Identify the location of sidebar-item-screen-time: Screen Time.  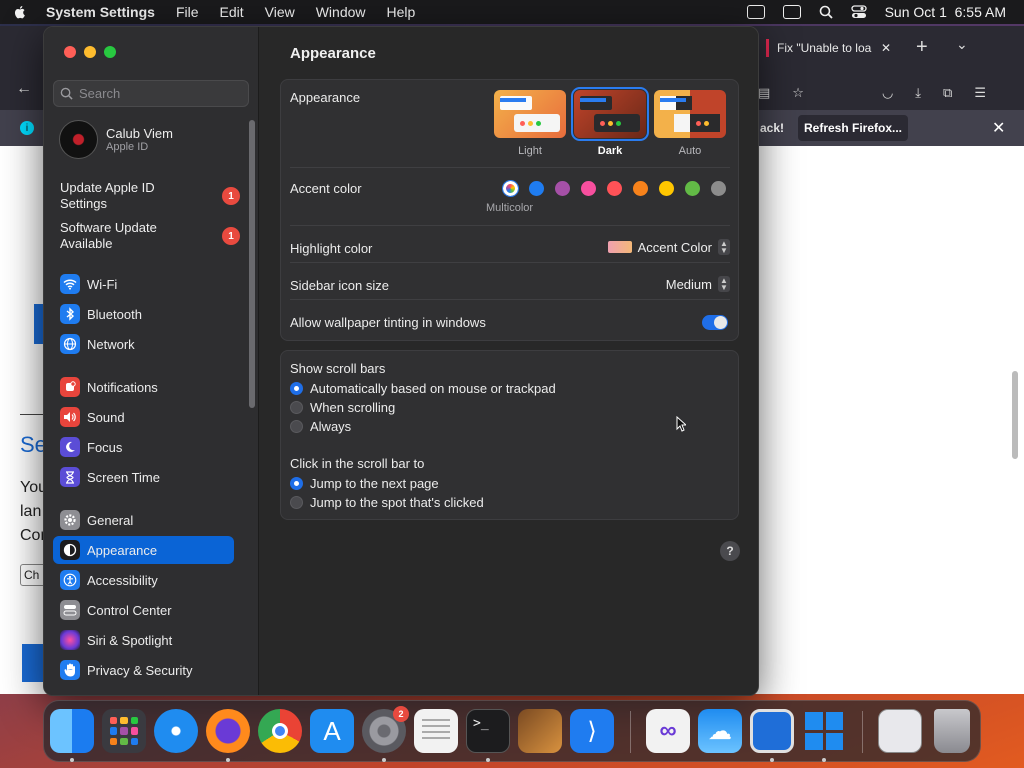
(143, 477).